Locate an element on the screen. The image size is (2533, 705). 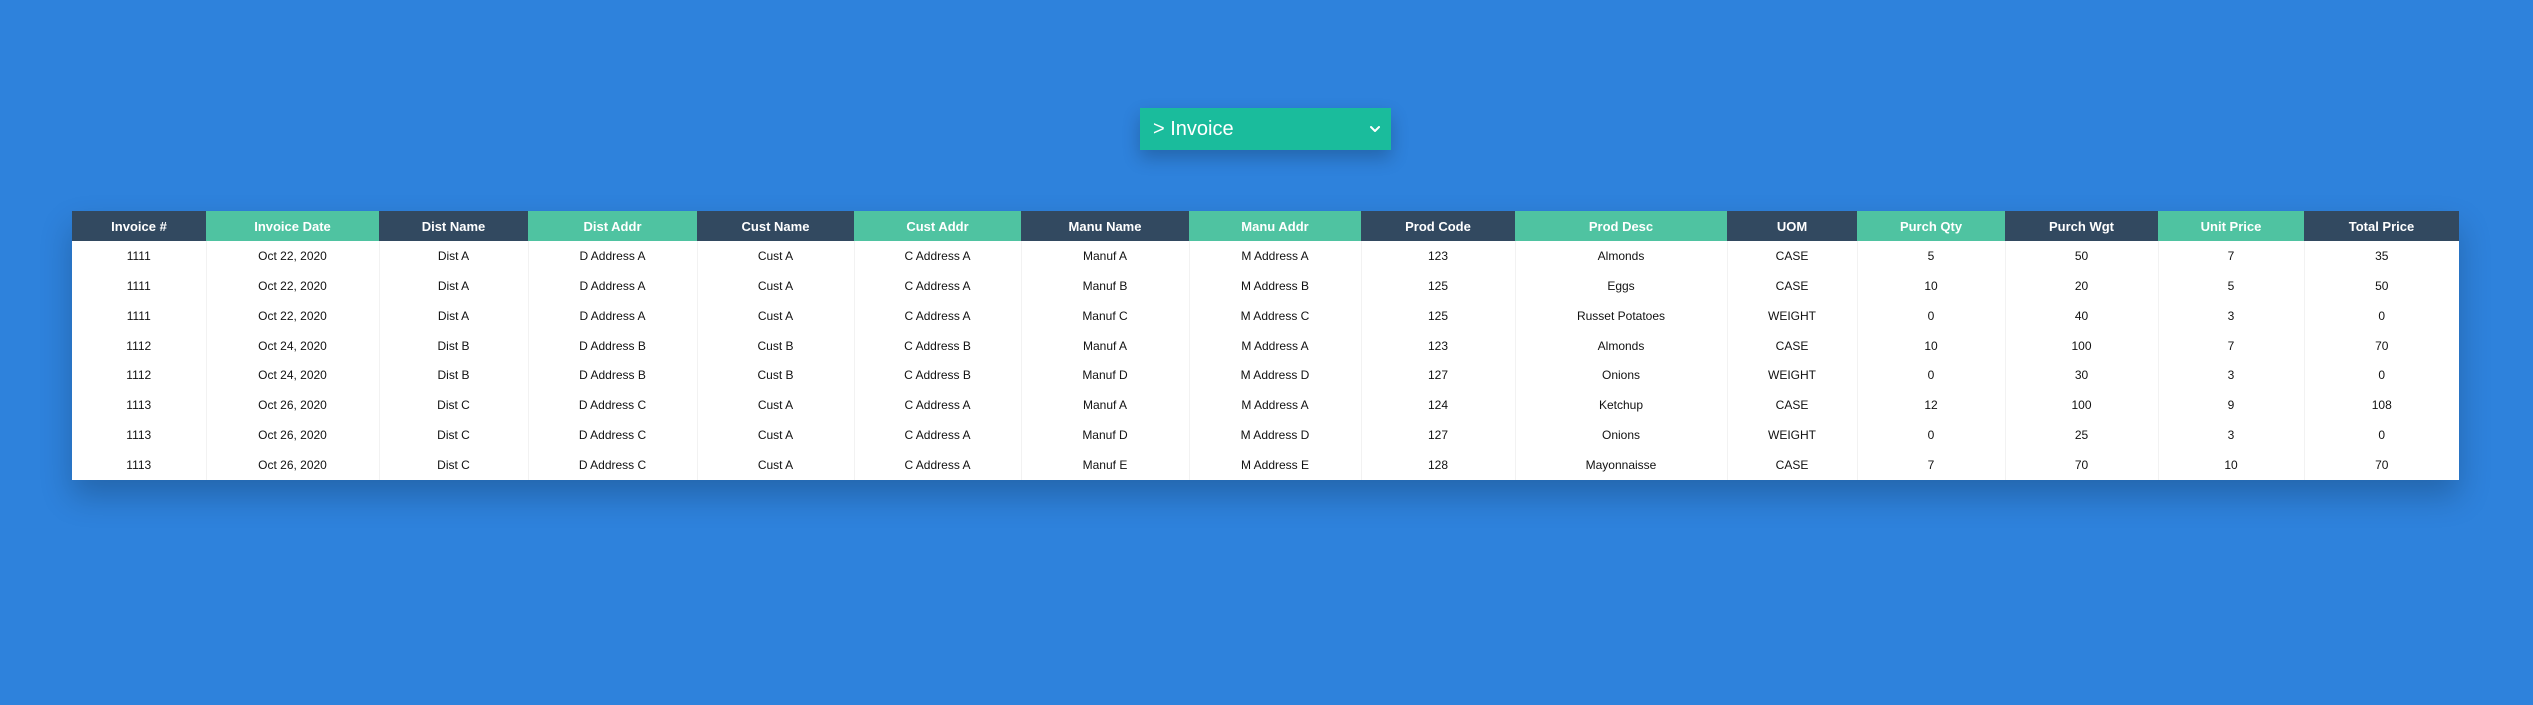
column-header-manu-name: Manu Name is located at coordinates (1105, 226).